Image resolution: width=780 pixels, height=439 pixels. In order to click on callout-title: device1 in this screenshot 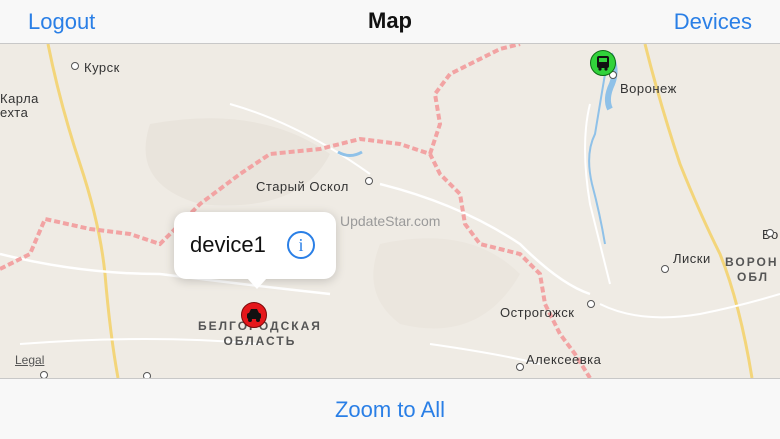, I will do `click(228, 244)`.